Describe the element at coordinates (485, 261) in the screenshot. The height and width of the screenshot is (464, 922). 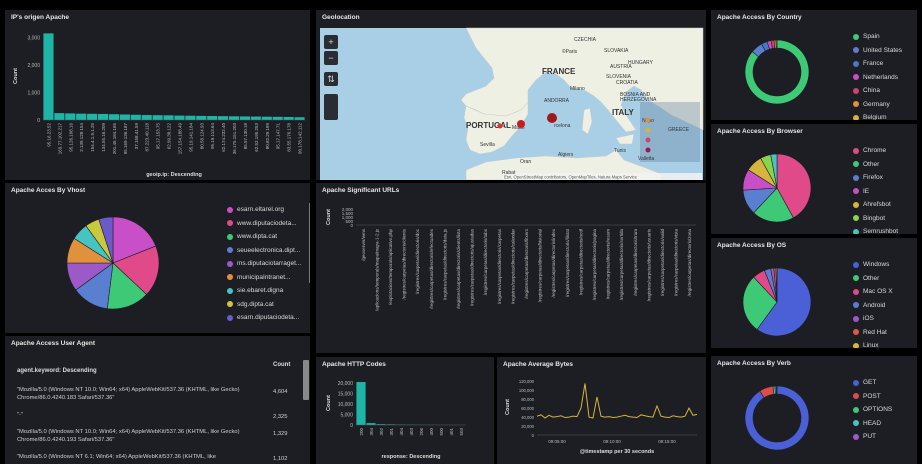
I see `x-tick-label: /registres/carpetas/directoris/tabs` at that location.